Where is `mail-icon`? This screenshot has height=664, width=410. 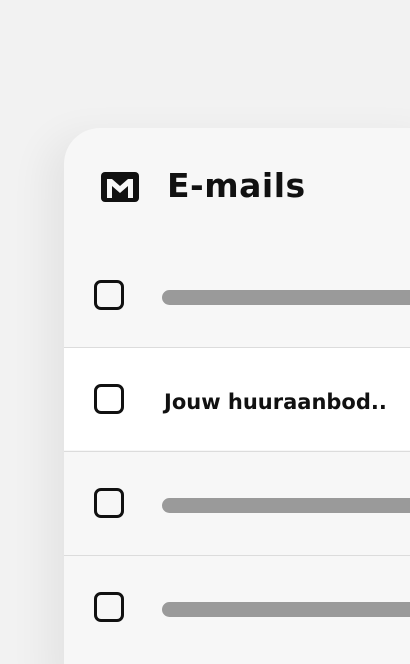
mail-icon is located at coordinates (120, 187).